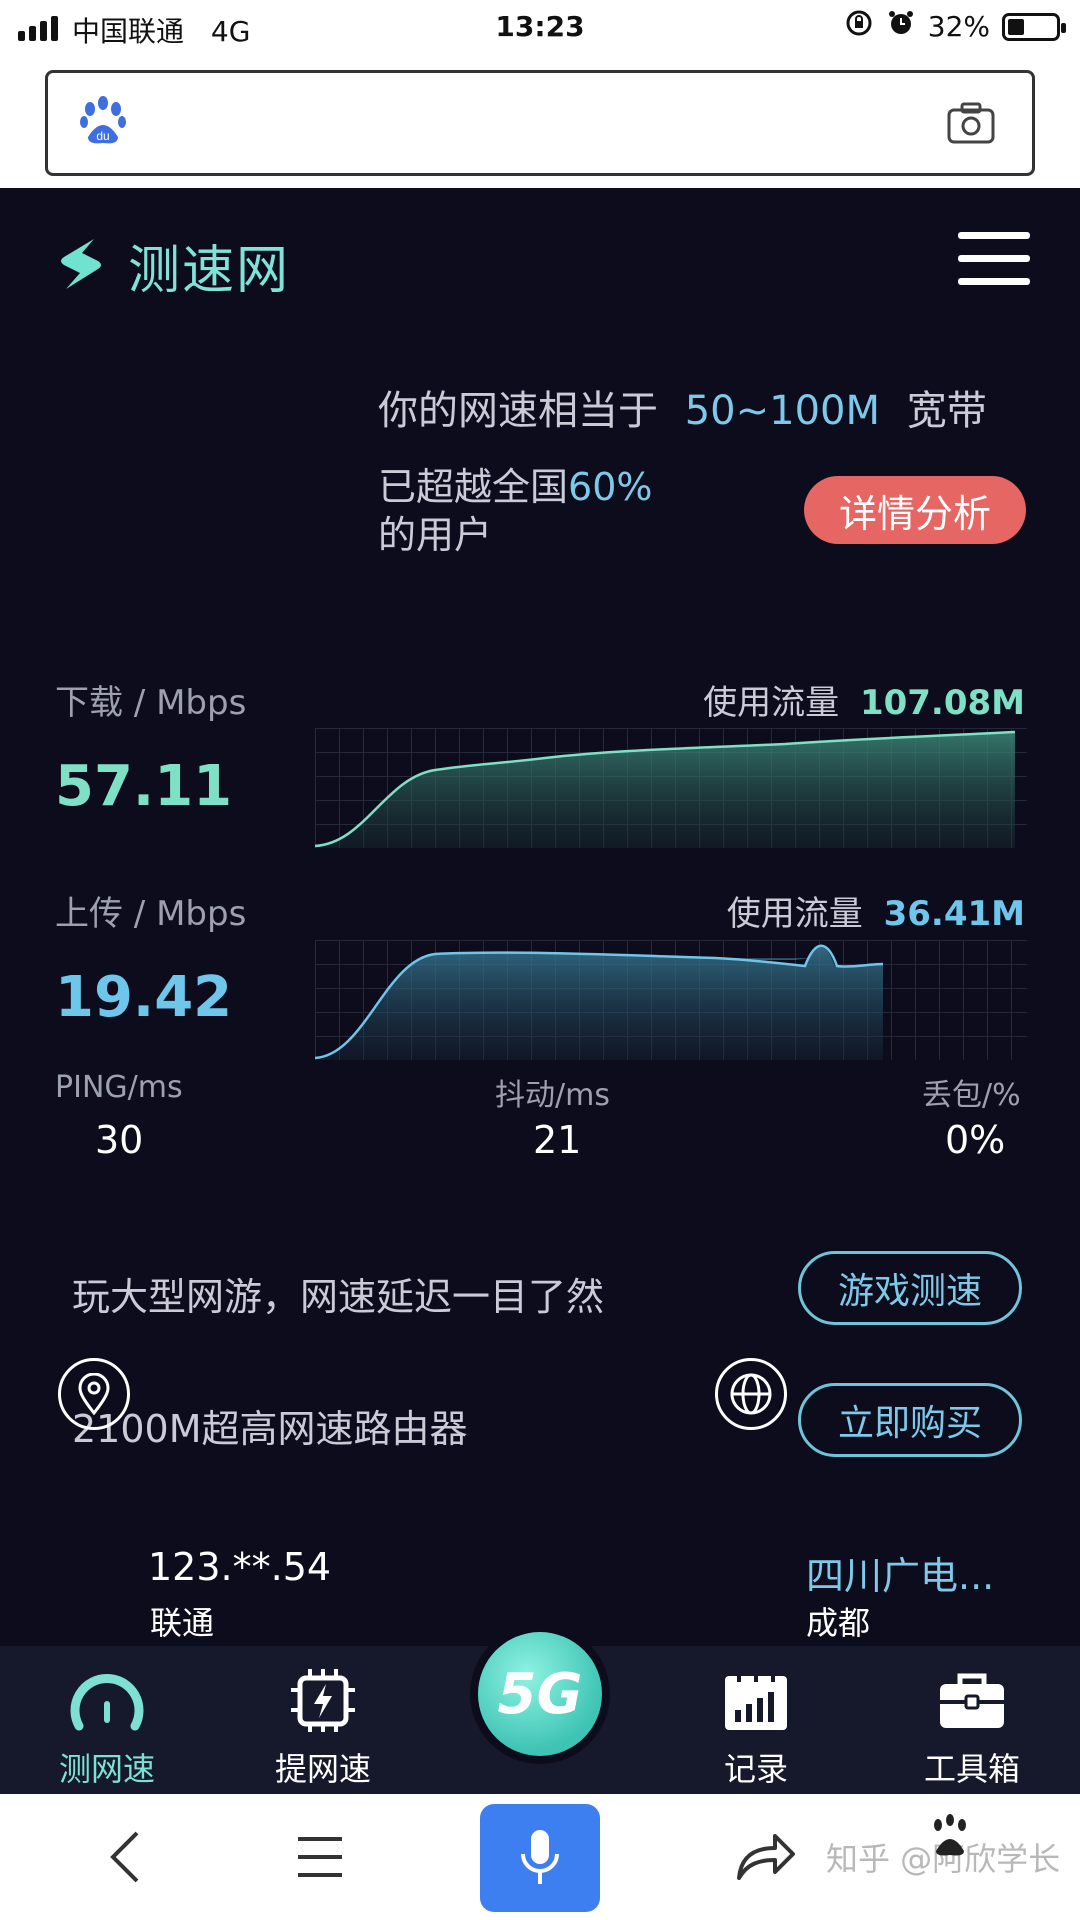 This screenshot has height=1920, width=1080. Describe the element at coordinates (182, 1623) in the screenshot. I see `ip-isp: 联通` at that location.